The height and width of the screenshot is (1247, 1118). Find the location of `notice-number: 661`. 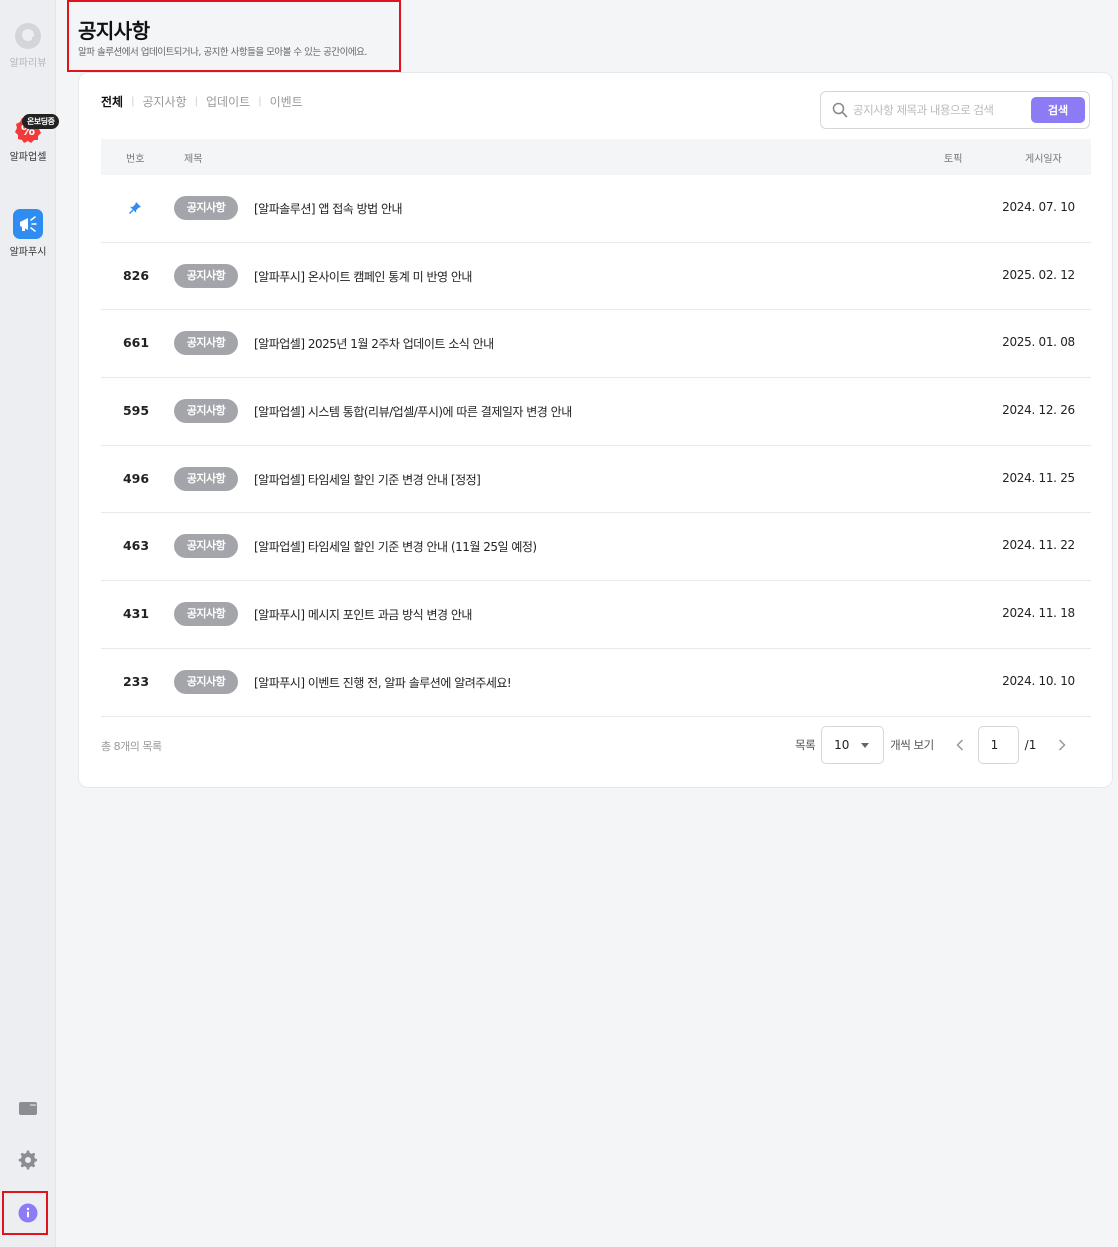

notice-number: 661 is located at coordinates (136, 343).